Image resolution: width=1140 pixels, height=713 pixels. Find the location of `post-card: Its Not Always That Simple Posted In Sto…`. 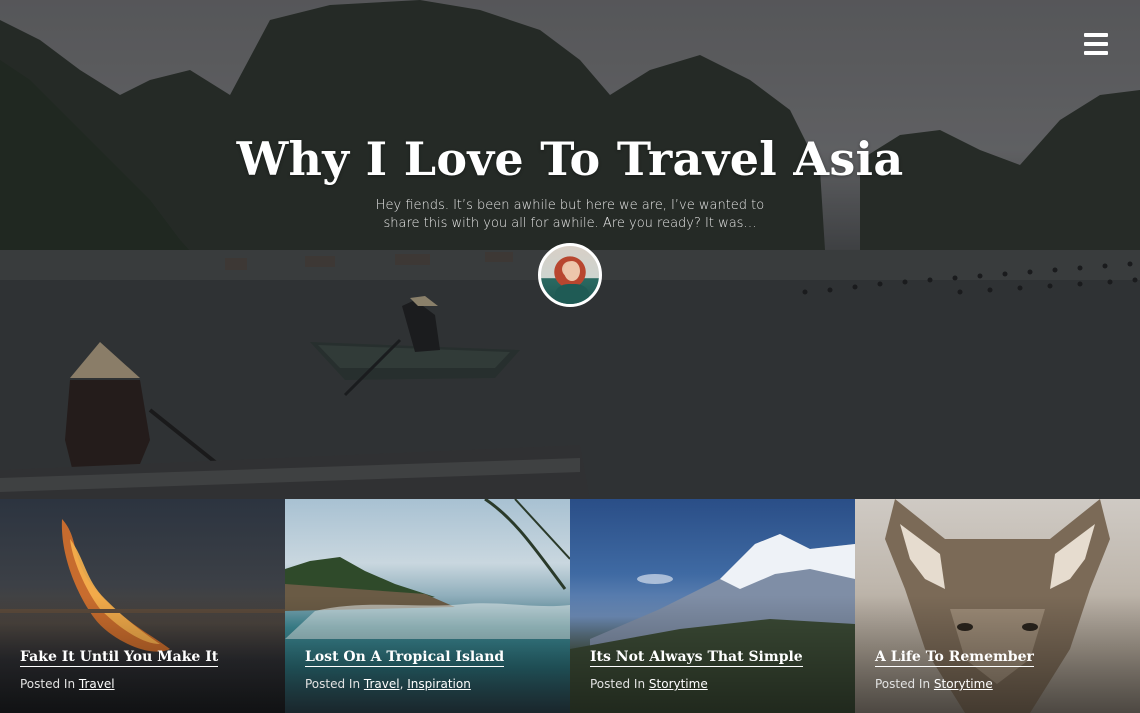

post-card: Its Not Always That Simple Posted In Sto… is located at coordinates (712, 606).